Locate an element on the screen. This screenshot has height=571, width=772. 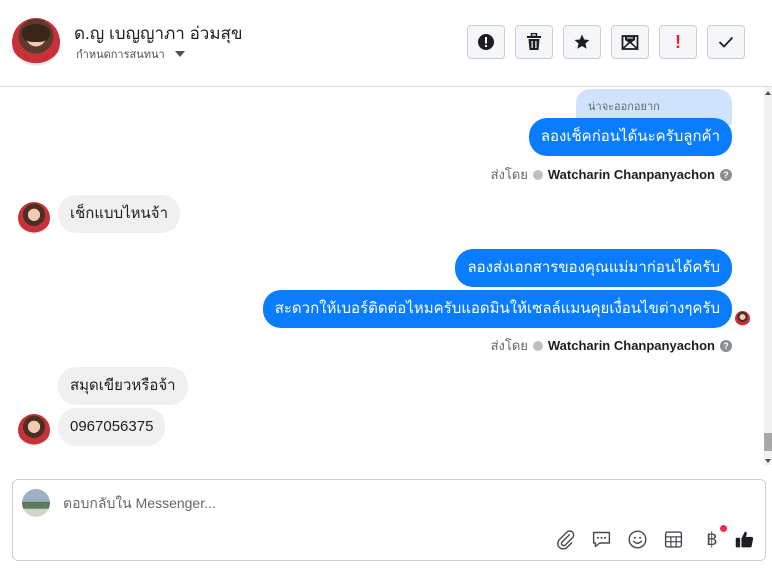
like-icon is located at coordinates (744, 539).